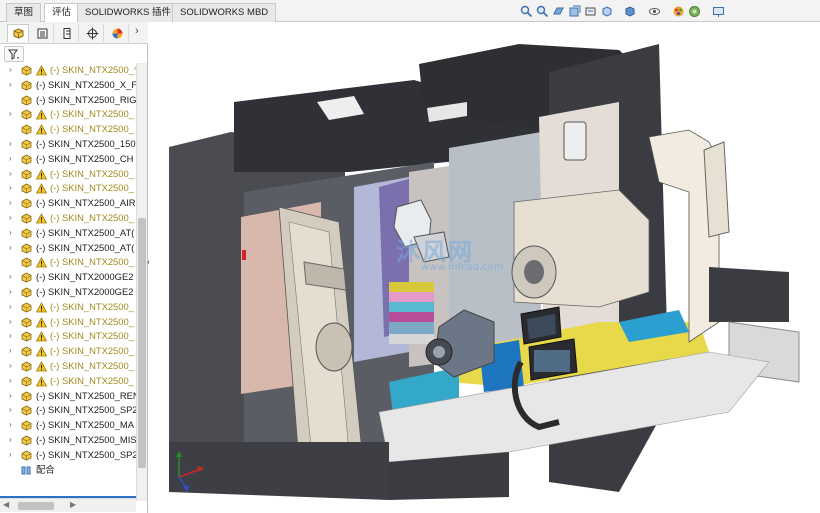  Describe the element at coordinates (93, 69) in the screenshot. I see `tree-item-label: (-) SKIN_NTX2500_^` at that location.